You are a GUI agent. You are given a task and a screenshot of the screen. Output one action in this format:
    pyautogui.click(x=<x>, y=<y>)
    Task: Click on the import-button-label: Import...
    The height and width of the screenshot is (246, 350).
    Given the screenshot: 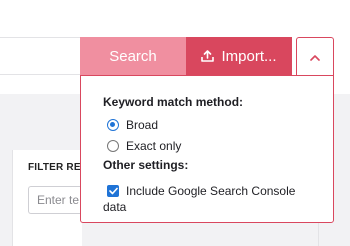 What is the action you would take?
    pyautogui.click(x=249, y=56)
    